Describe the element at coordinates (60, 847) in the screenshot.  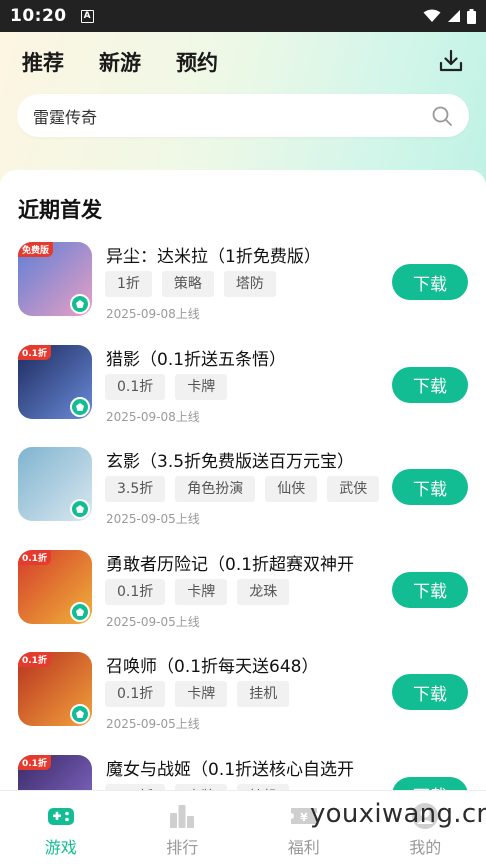
I see `nav-label-games: 游戏` at that location.